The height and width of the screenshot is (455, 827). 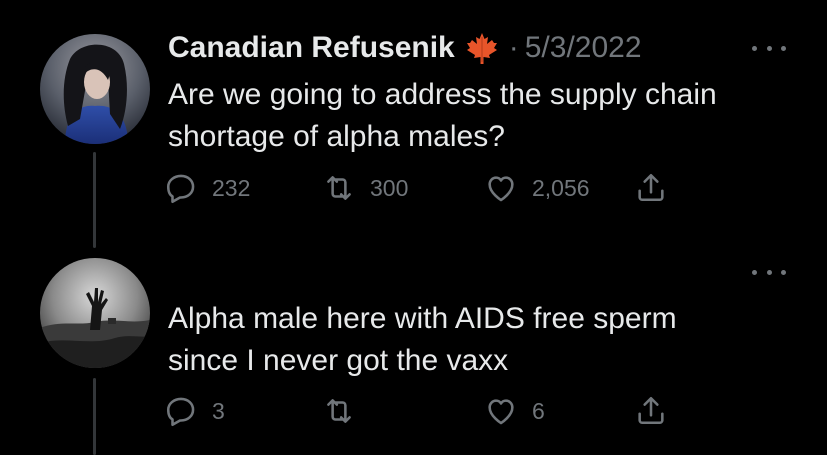 I want to click on reply-author-avatar, so click(x=95, y=313).